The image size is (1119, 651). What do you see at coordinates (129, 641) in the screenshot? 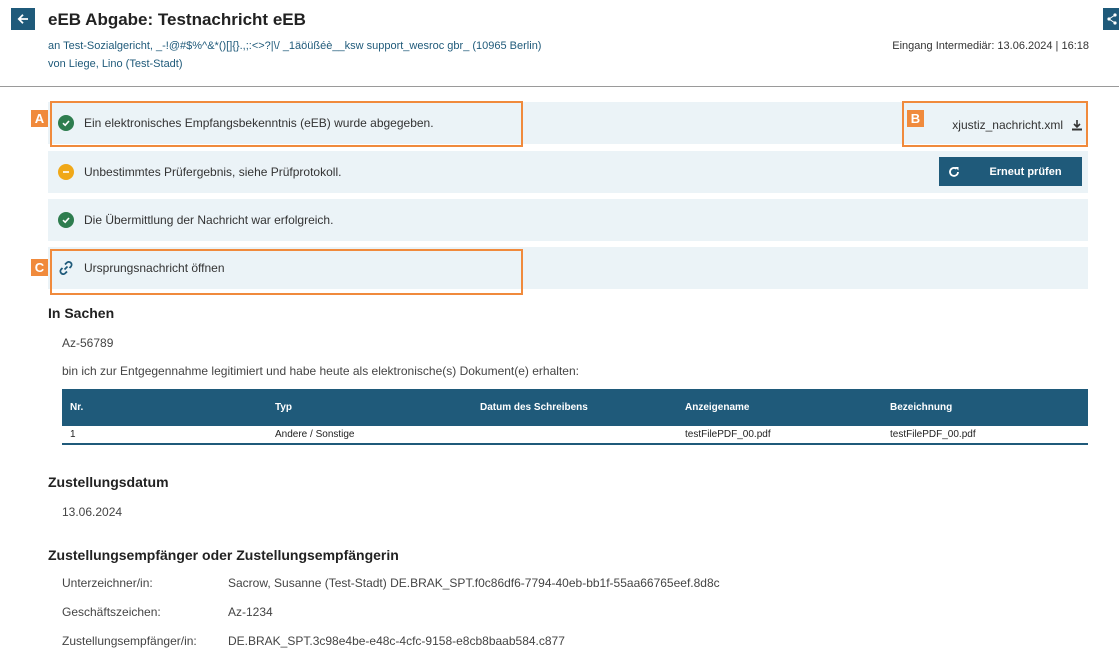
I see `zustellungsempfaenger-label: Zustellungsempfänger/in:` at bounding box center [129, 641].